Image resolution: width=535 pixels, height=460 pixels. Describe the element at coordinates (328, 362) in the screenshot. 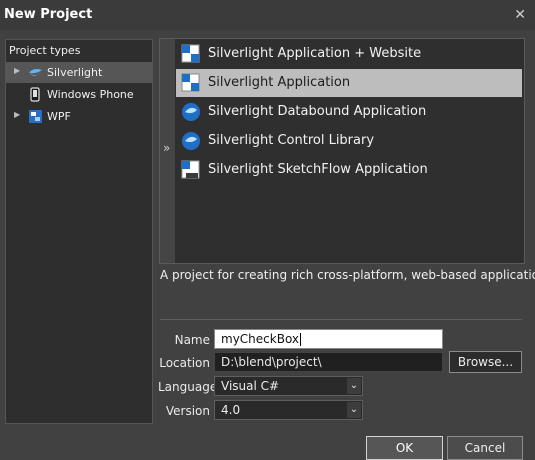

I see `location-input: D:\blend\project\` at that location.